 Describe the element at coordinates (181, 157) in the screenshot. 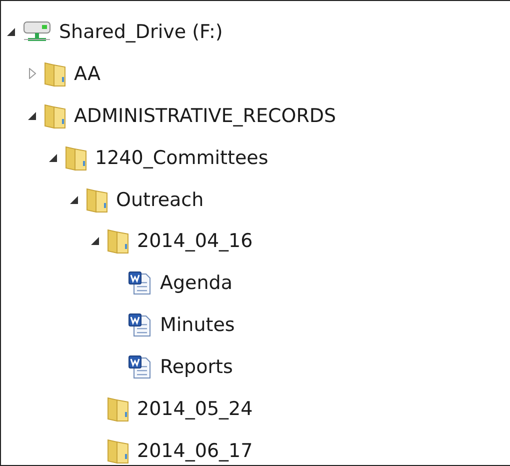

I see `tree-item-label: 1240_Committees` at that location.